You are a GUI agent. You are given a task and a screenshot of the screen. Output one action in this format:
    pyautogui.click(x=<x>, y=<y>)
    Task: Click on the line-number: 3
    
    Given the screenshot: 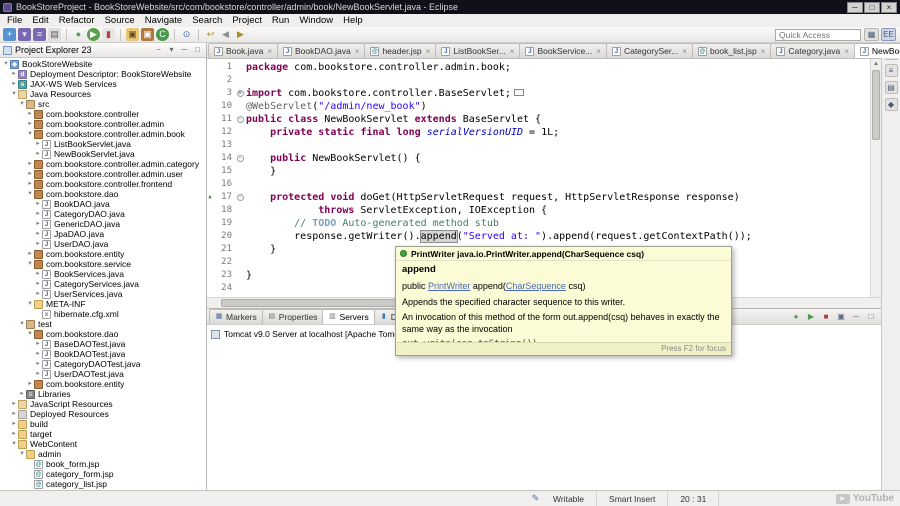 What is the action you would take?
    pyautogui.click(x=223, y=93)
    